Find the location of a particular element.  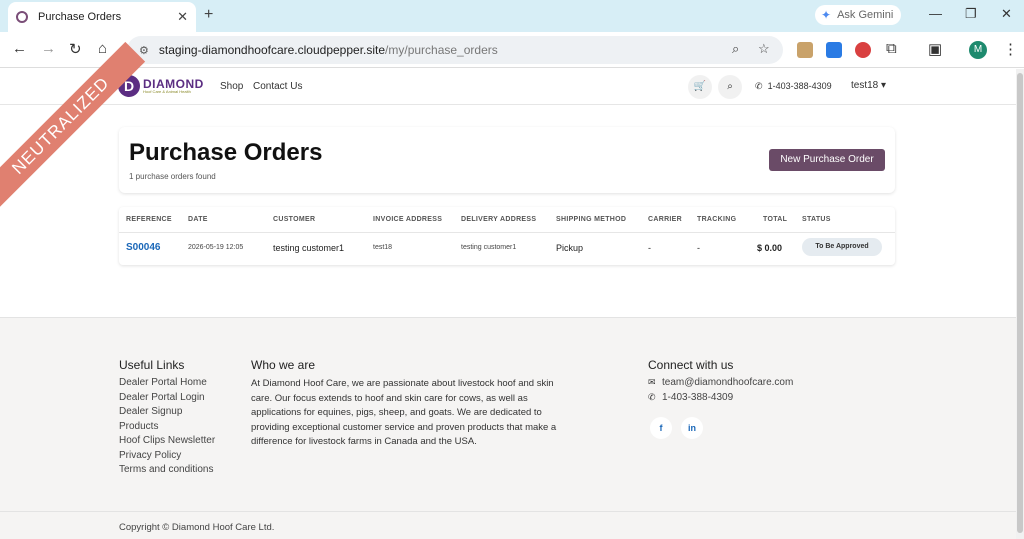

order-tracking: - is located at coordinates (698, 248).